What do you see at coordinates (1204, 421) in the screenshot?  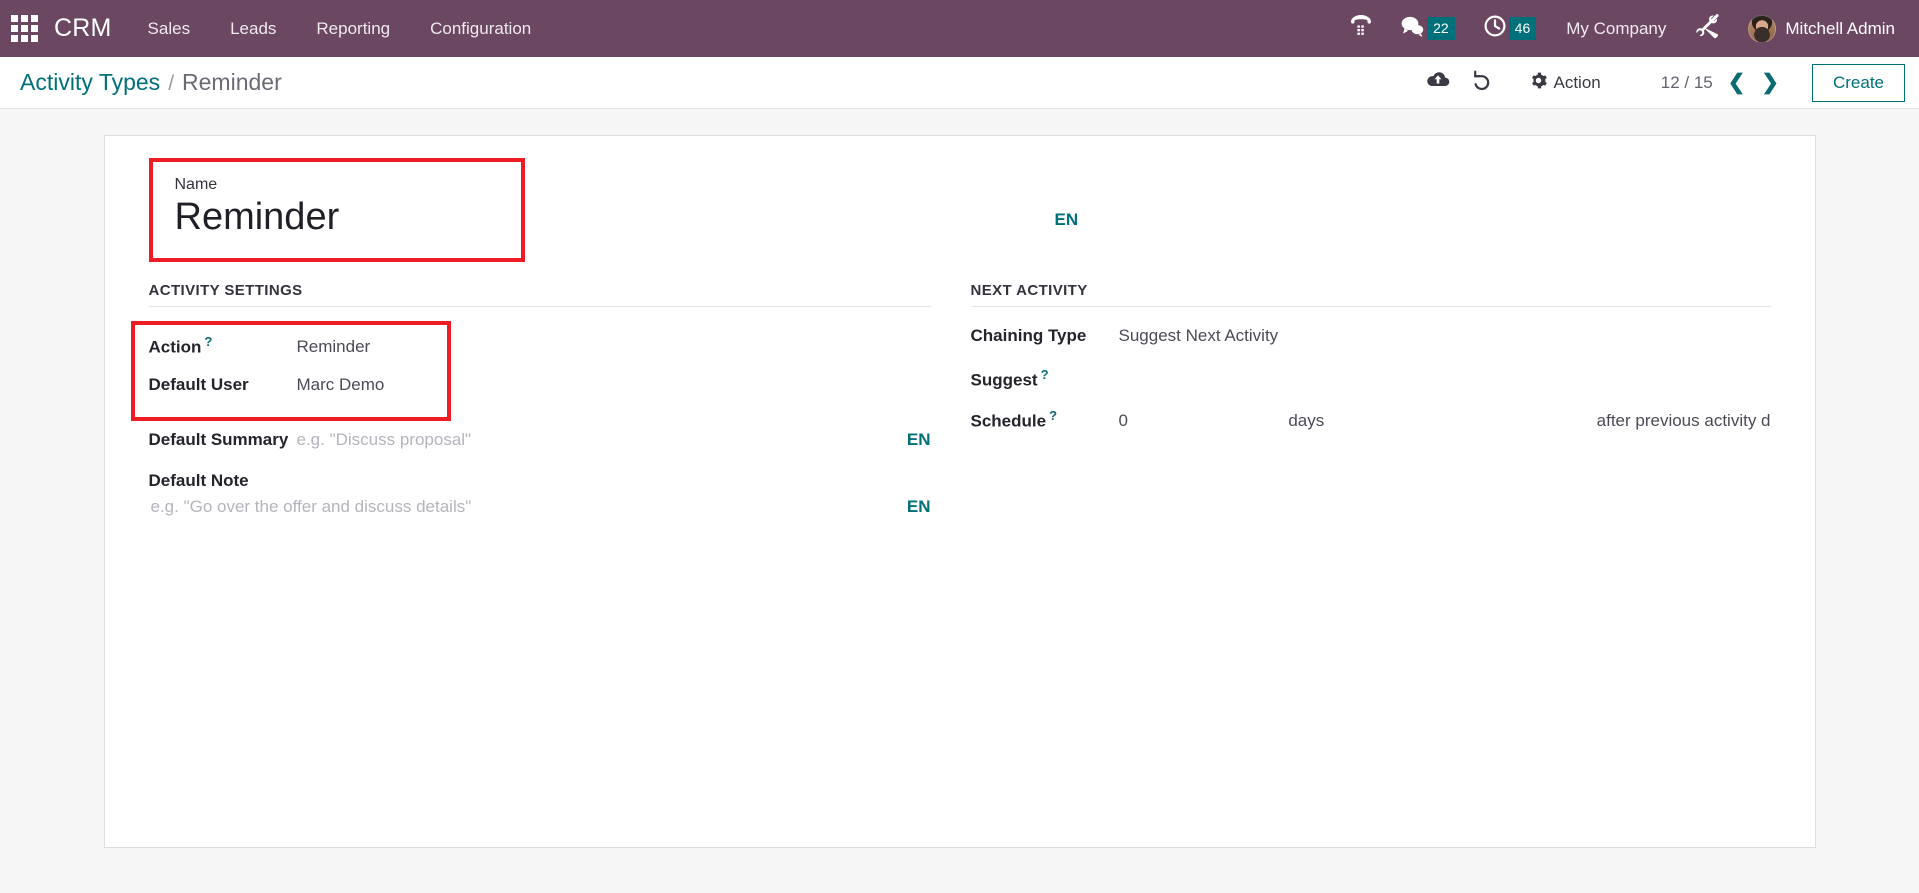 I see `schedule-delay-count-input: 0` at bounding box center [1204, 421].